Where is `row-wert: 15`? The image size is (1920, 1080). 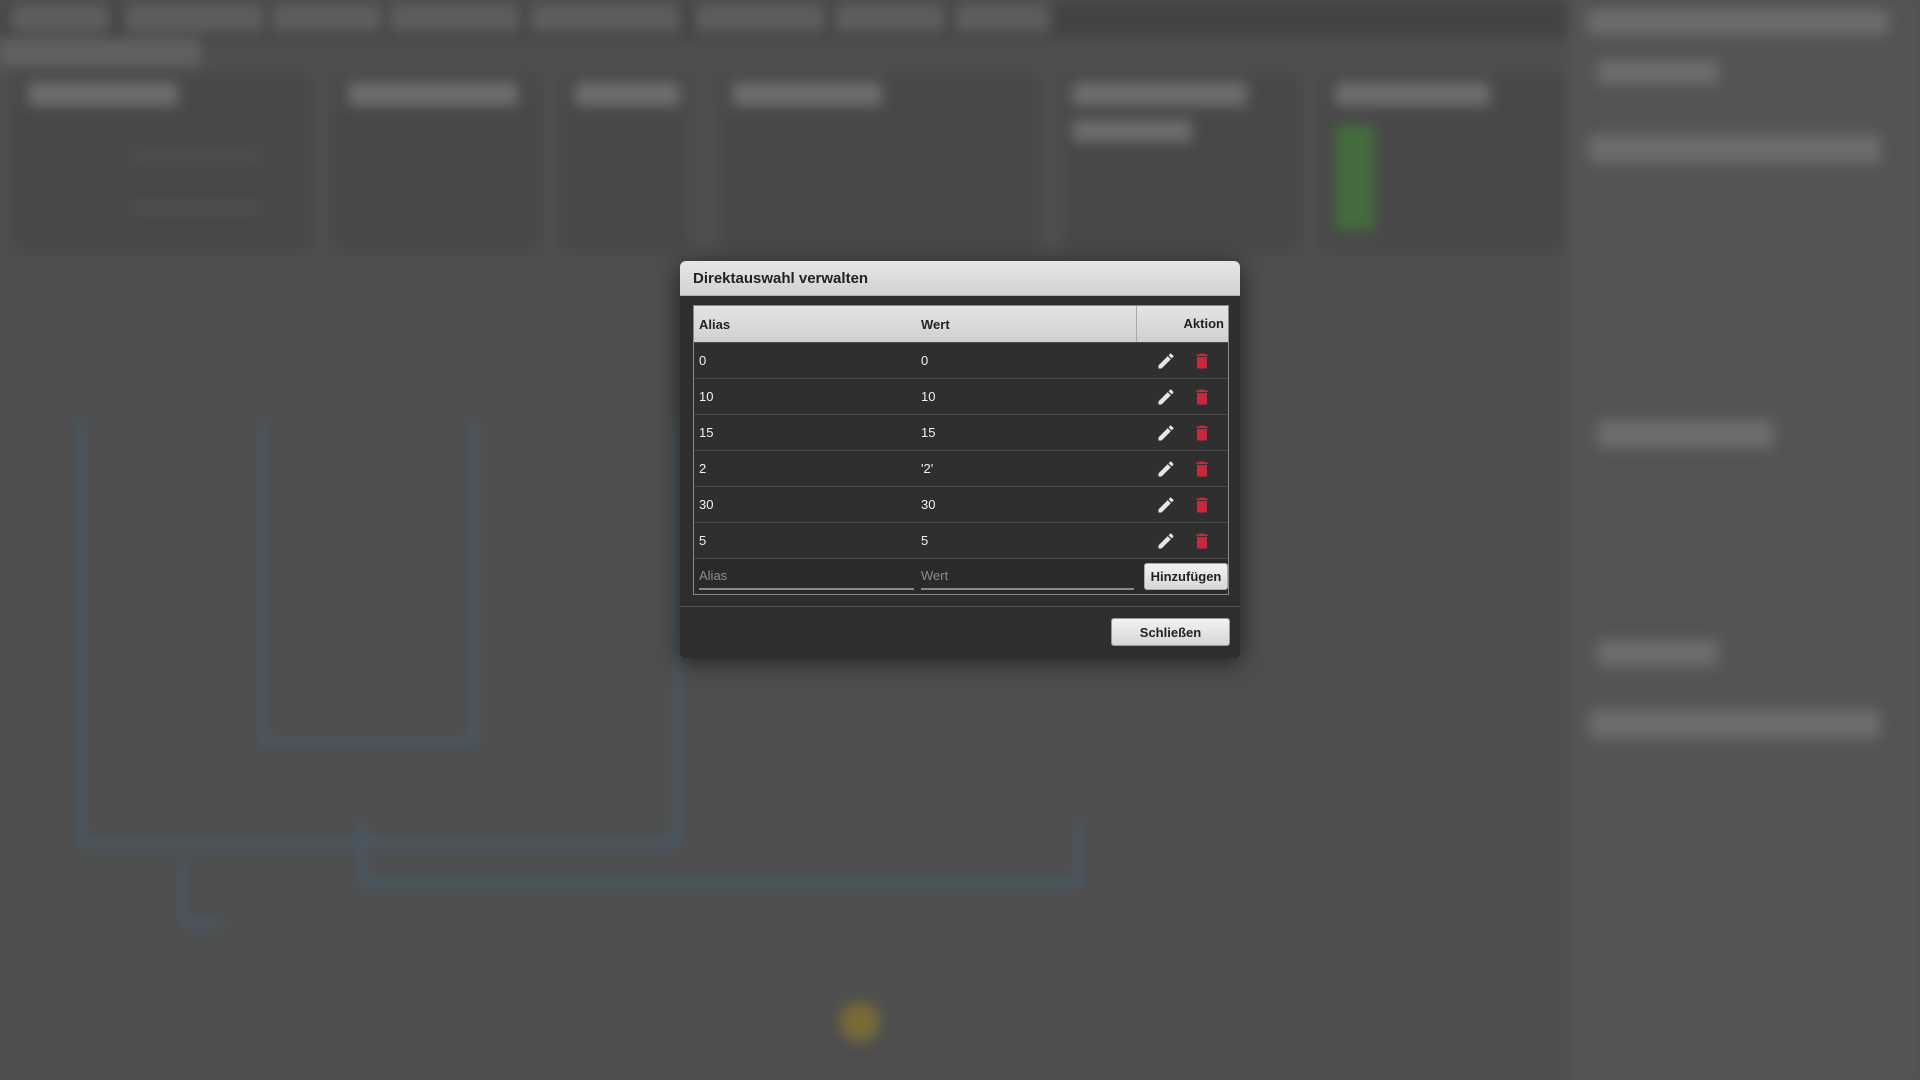
row-wert: 15 is located at coordinates (928, 432).